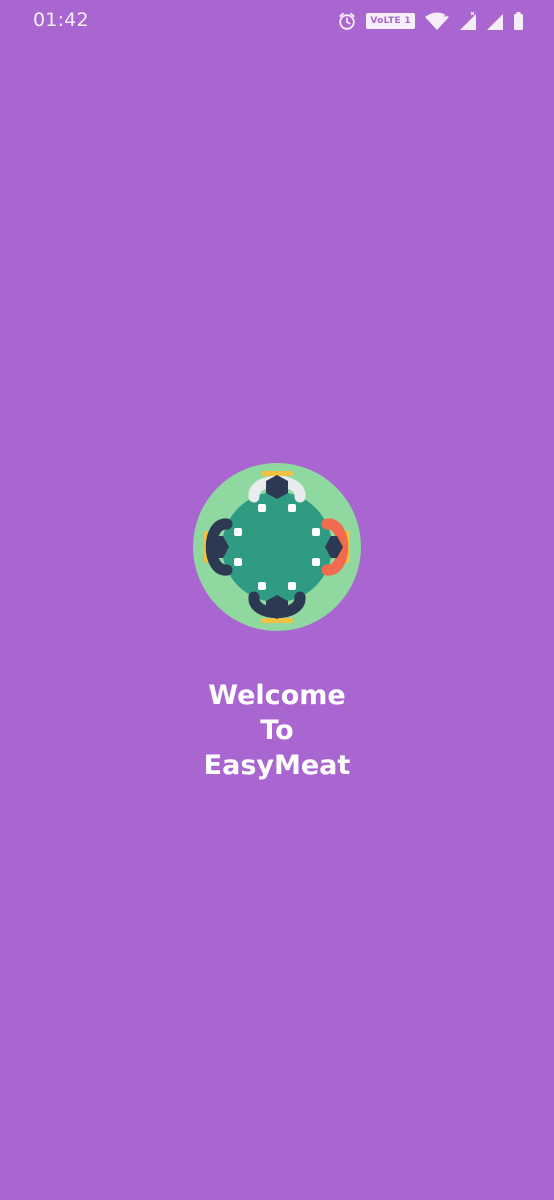 This screenshot has height=1200, width=554. I want to click on status-time: 01:42, so click(61, 20).